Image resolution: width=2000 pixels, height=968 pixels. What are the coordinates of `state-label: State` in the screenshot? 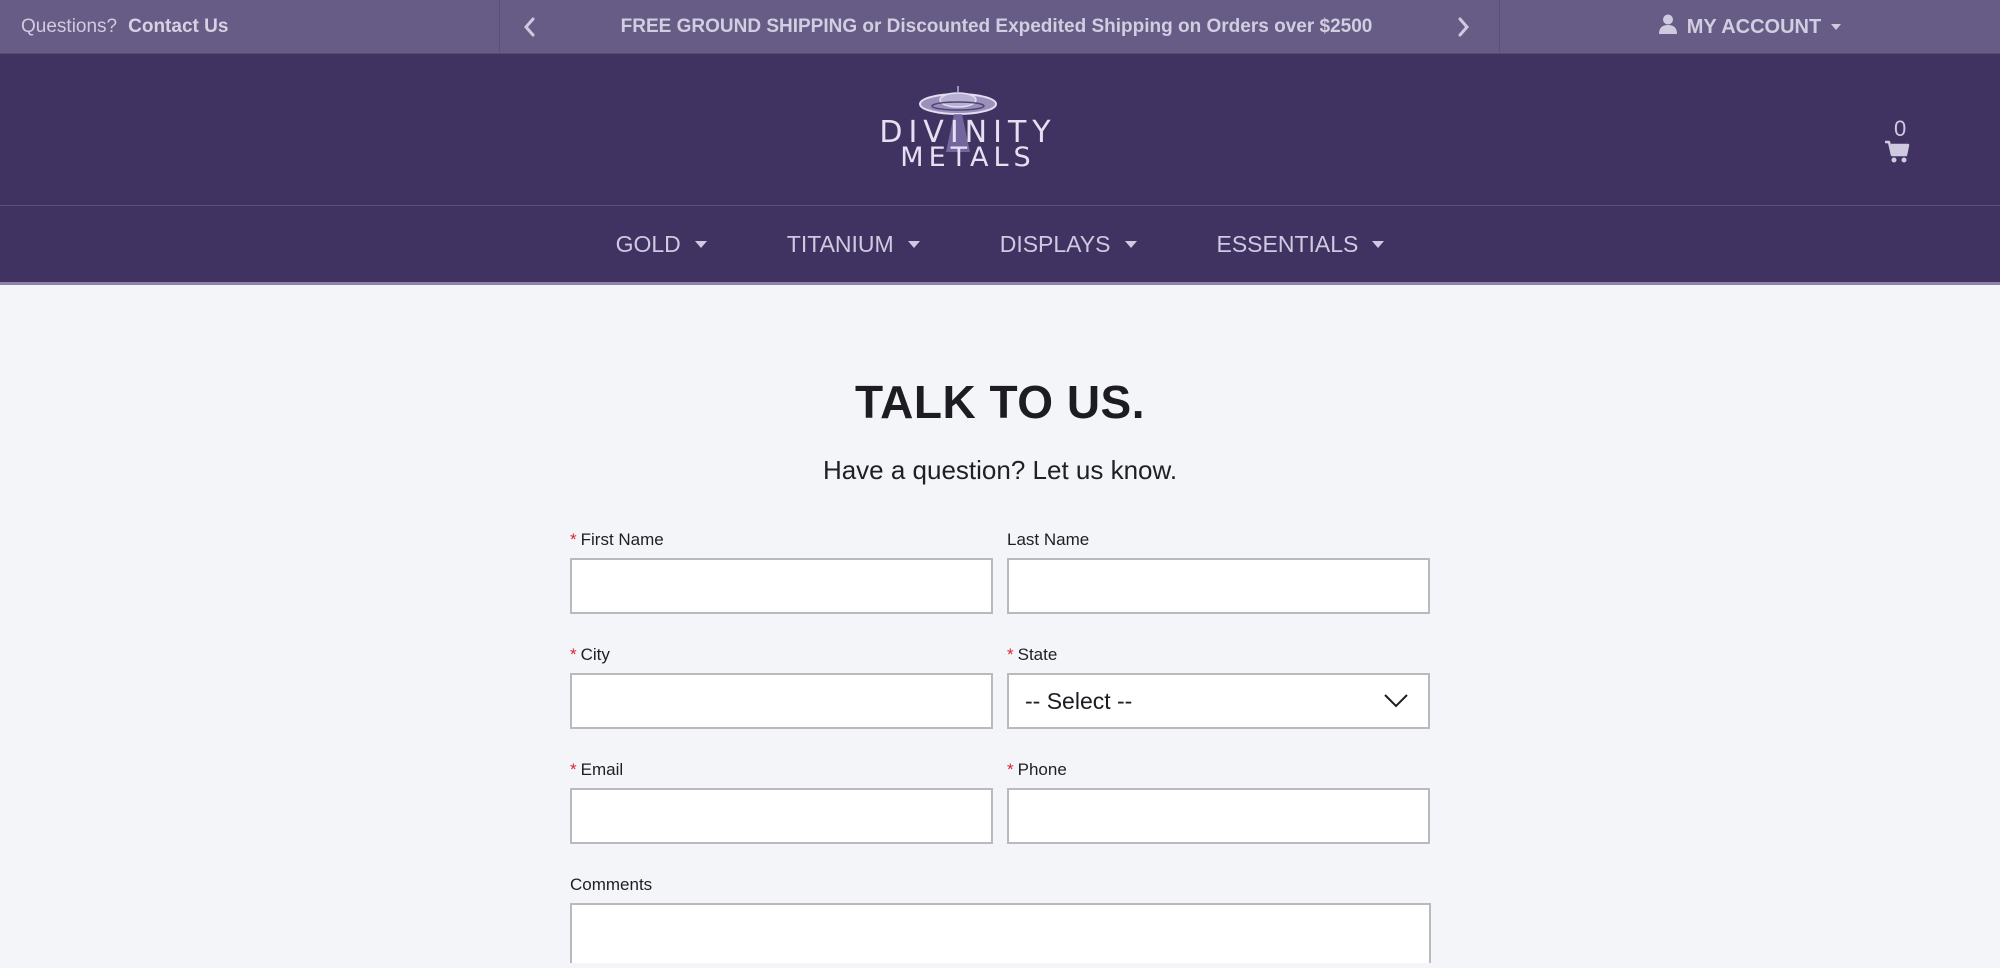 It's located at (1037, 654).